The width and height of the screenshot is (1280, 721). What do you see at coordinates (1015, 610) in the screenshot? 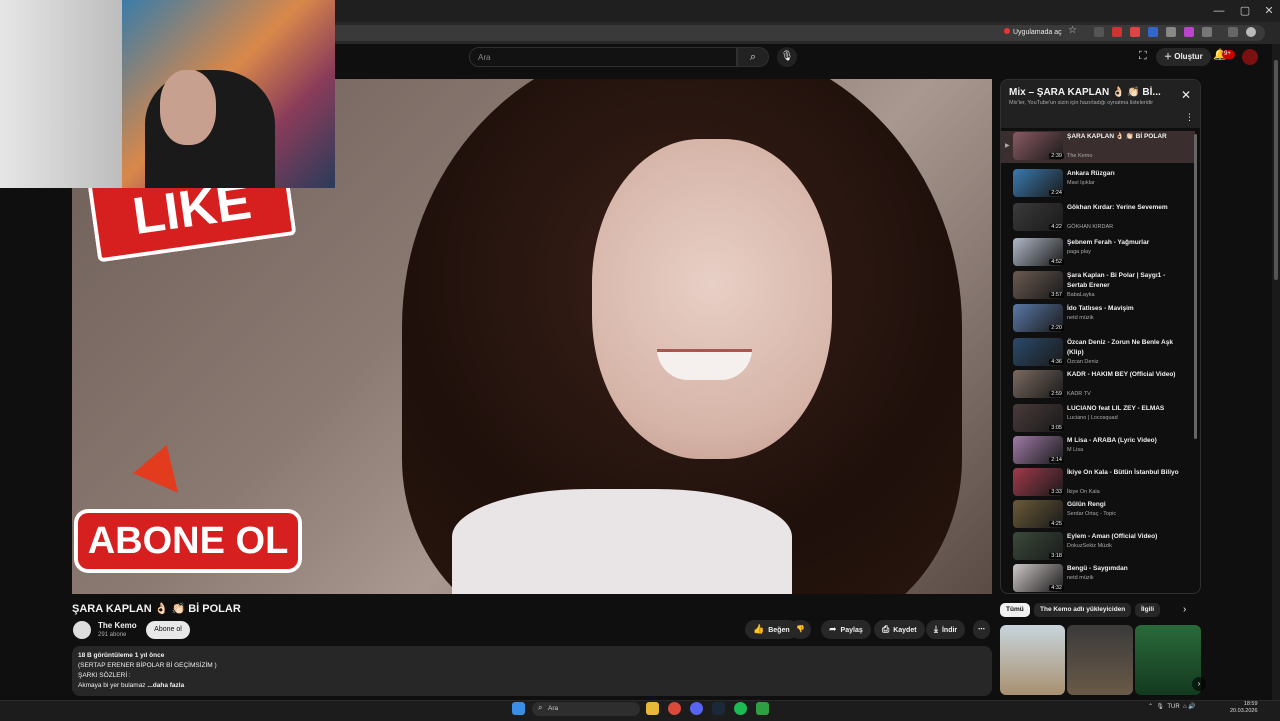
I see `chip-all: Tümü` at bounding box center [1015, 610].